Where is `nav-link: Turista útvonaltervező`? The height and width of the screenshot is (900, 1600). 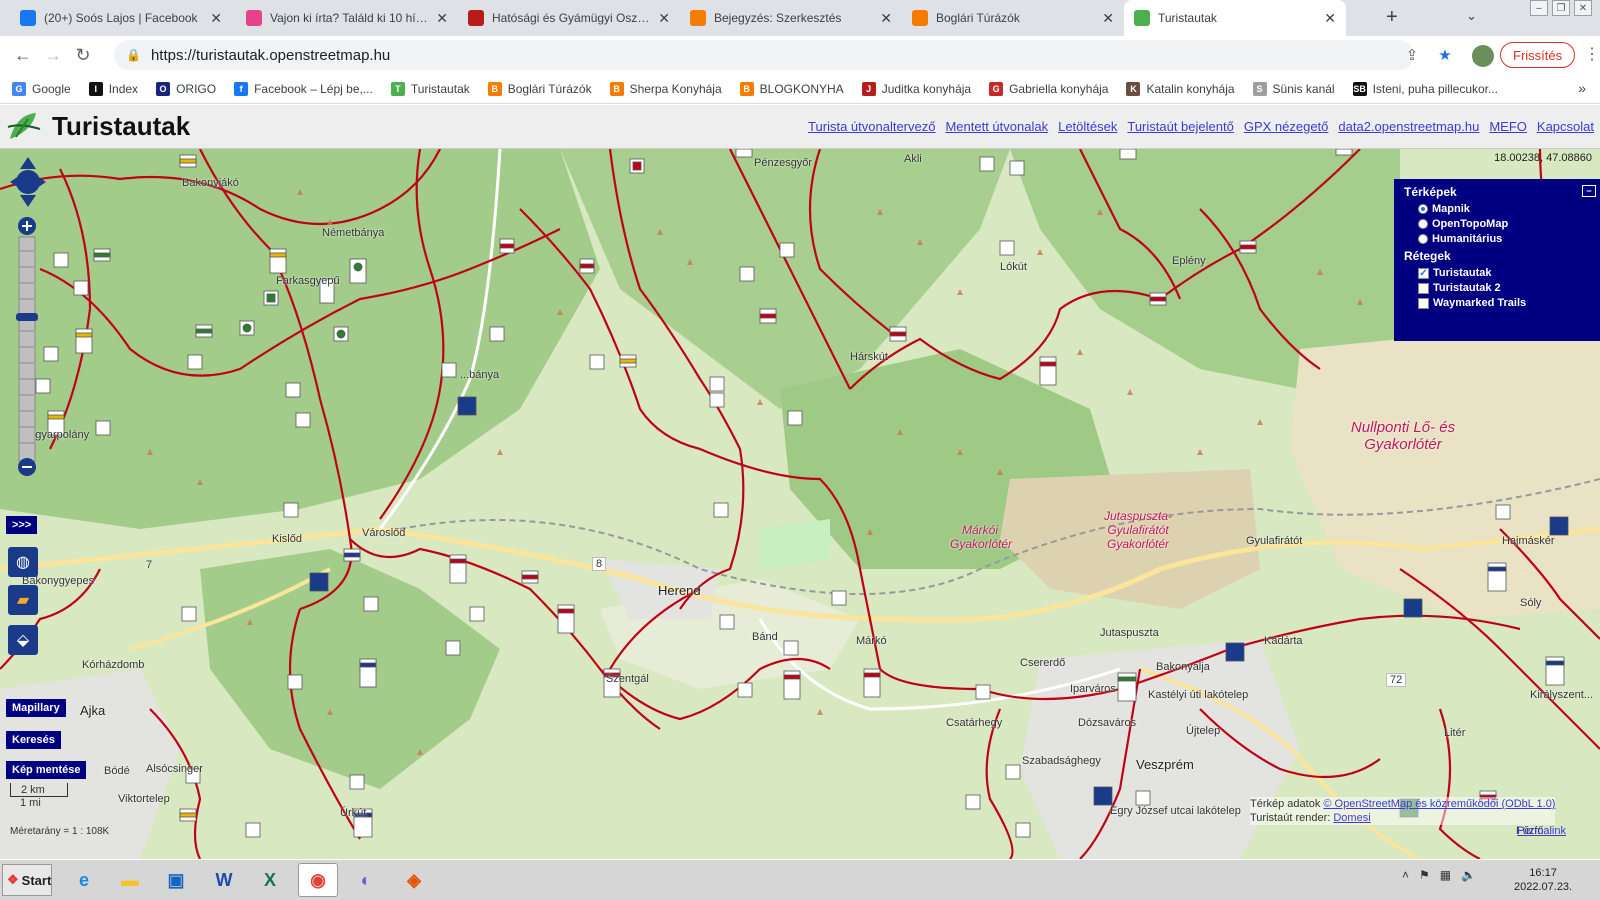 nav-link: Turista útvonaltervező is located at coordinates (871, 126).